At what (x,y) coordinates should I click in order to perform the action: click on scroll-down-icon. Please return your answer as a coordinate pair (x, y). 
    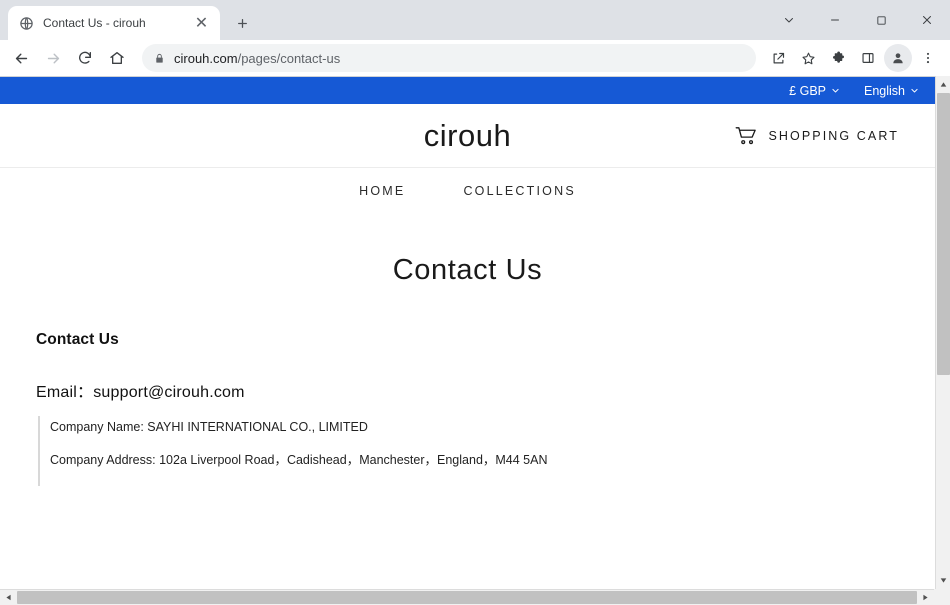
    Looking at the image, I should click on (943, 580).